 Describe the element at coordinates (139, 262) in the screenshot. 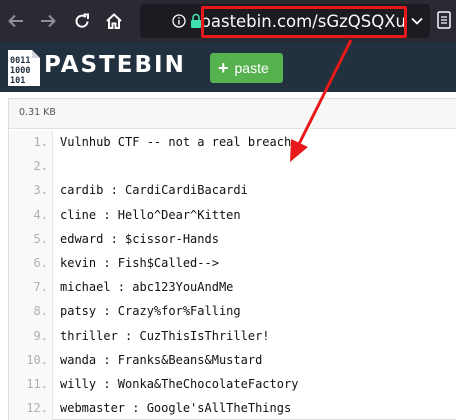

I see `line-text: kevin : Fish$Called-->` at that location.